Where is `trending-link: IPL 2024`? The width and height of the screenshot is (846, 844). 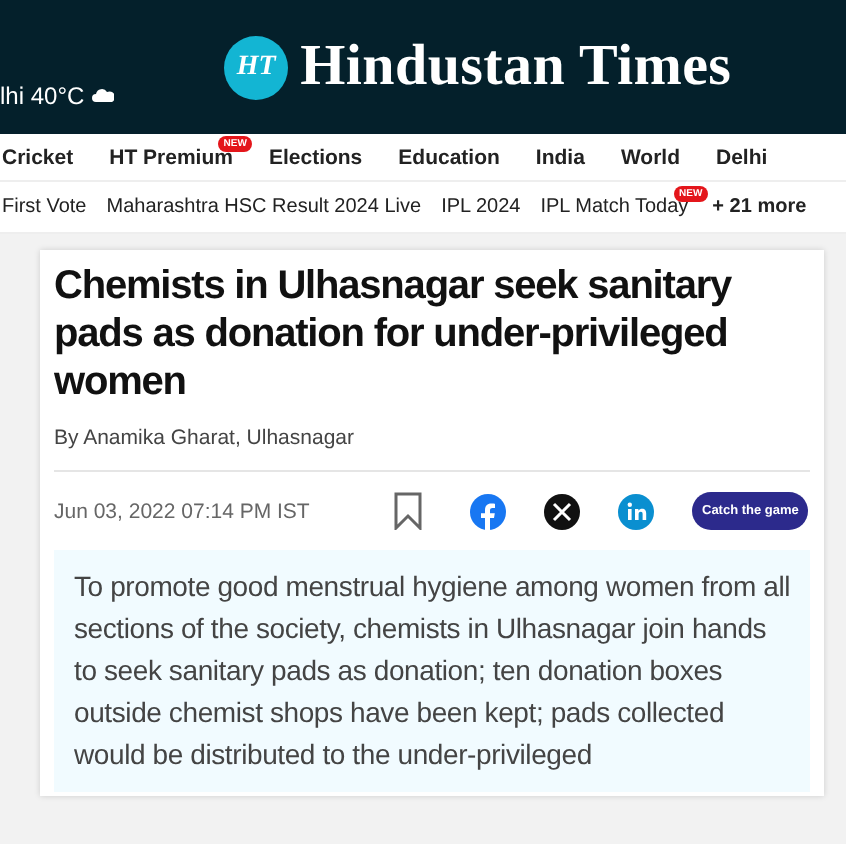 trending-link: IPL 2024 is located at coordinates (481, 207).